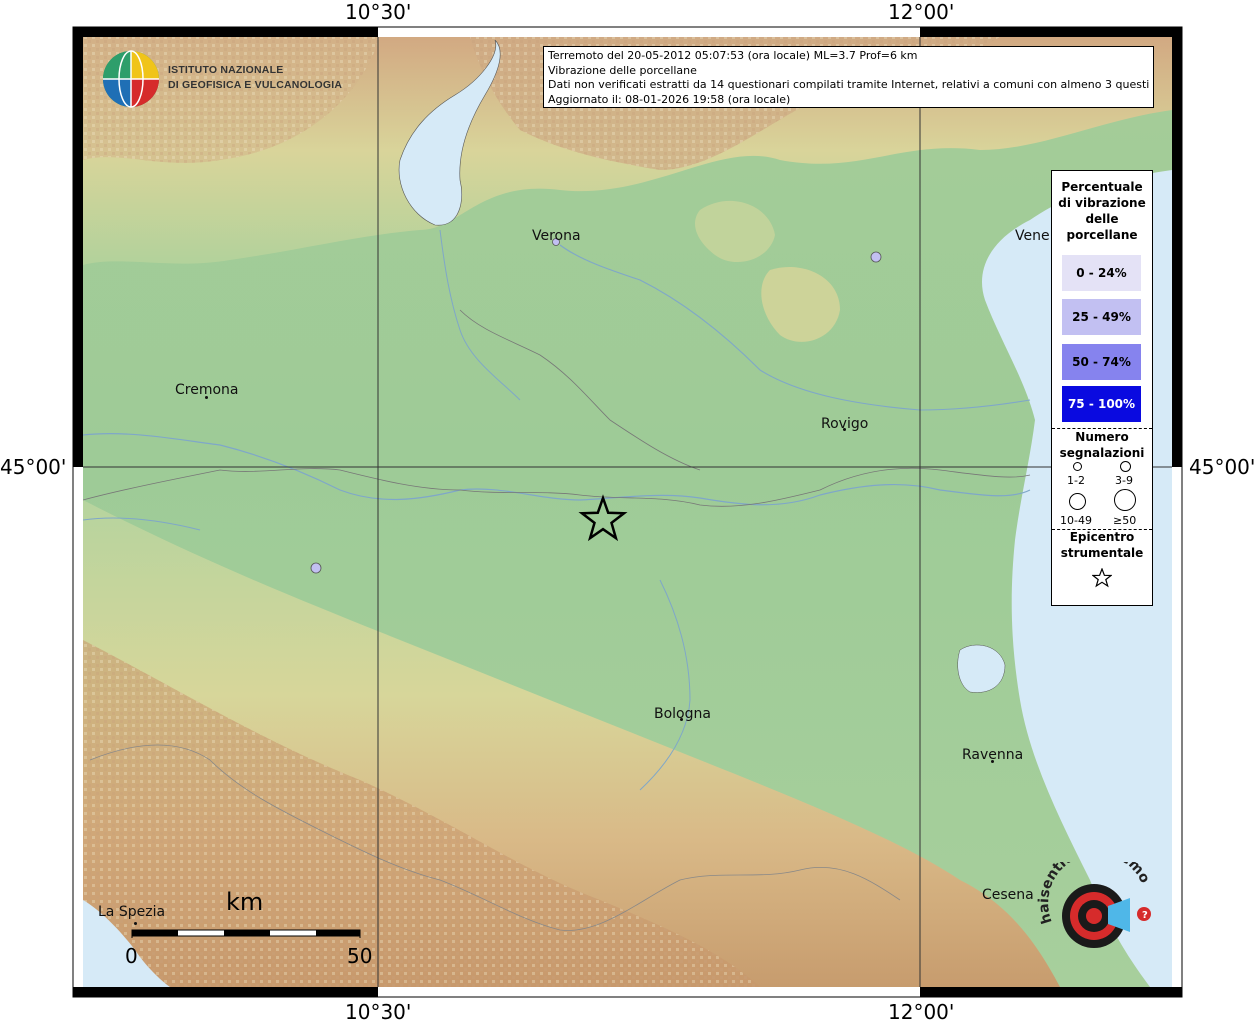 The height and width of the screenshot is (1024, 1255). Describe the element at coordinates (1101, 362) in the screenshot. I see `legend-class-50-74: 50 - 74%` at that location.